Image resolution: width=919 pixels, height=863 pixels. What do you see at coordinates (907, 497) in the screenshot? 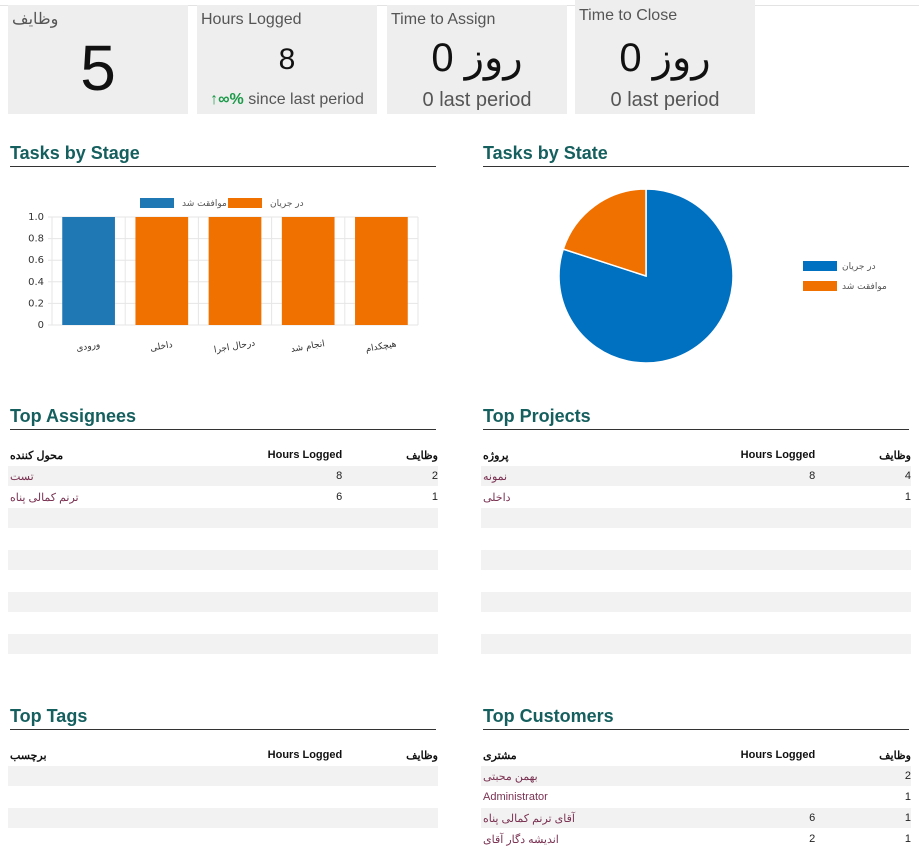
I see `project-tasks: 1` at bounding box center [907, 497].